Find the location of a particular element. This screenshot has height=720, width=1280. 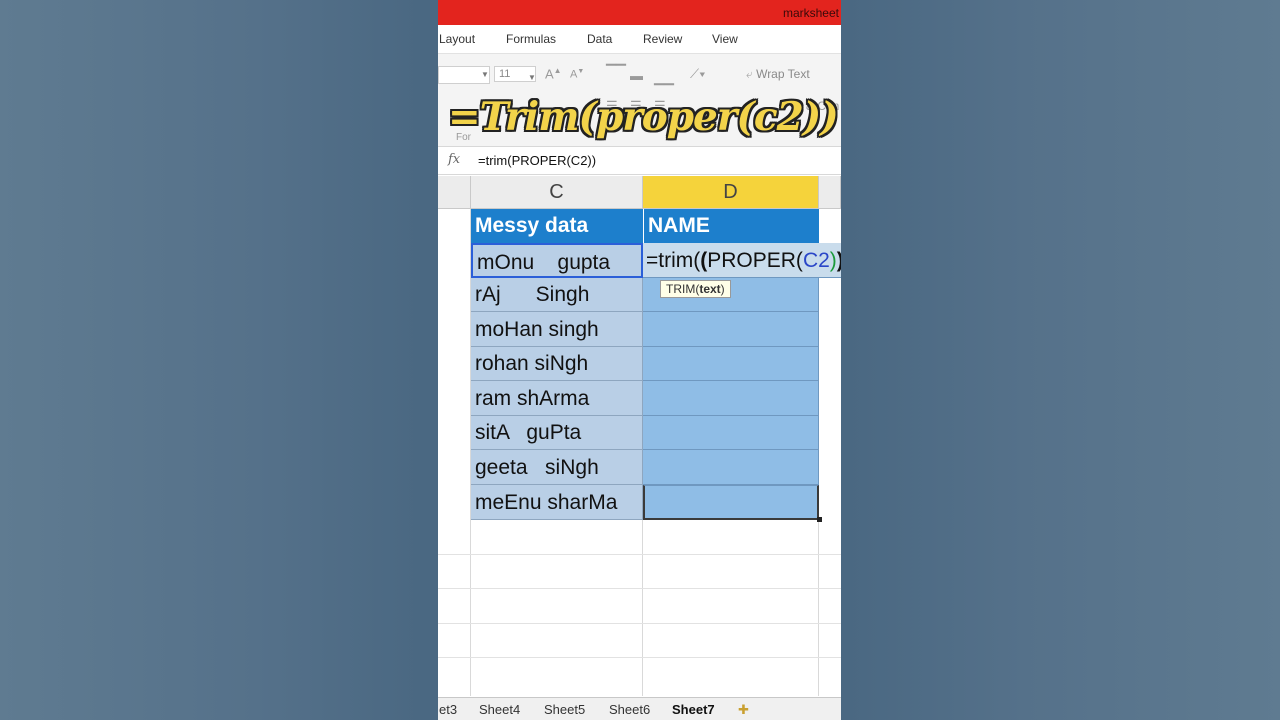

wrap-text-button: ⤶ Wrap Text is located at coordinates (778, 74).